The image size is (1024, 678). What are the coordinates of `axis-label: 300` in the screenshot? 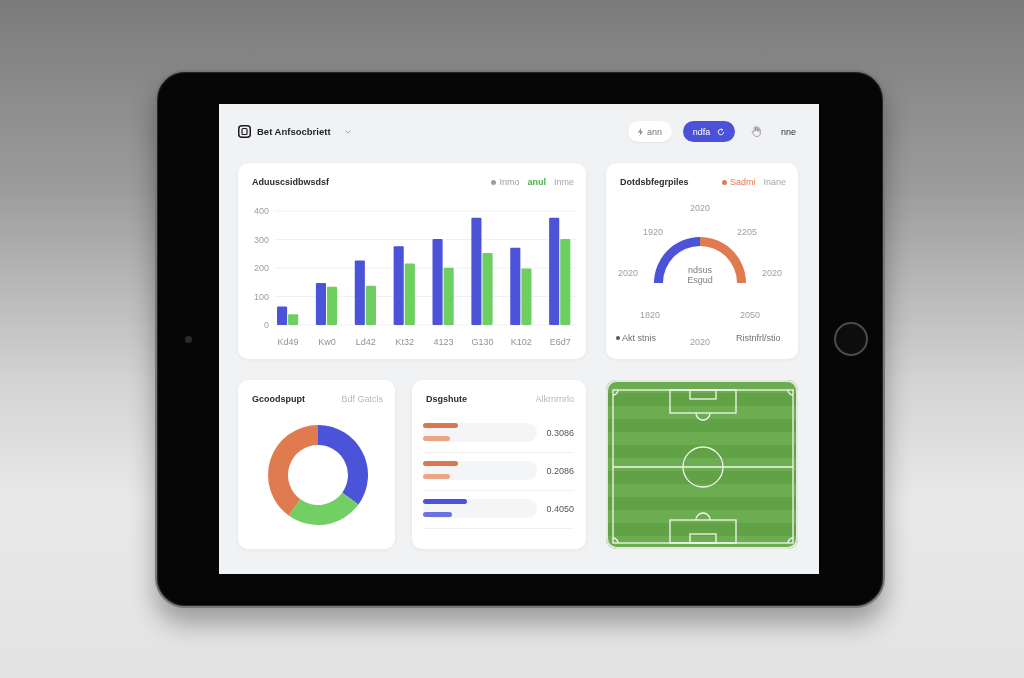 It's located at (261, 239).